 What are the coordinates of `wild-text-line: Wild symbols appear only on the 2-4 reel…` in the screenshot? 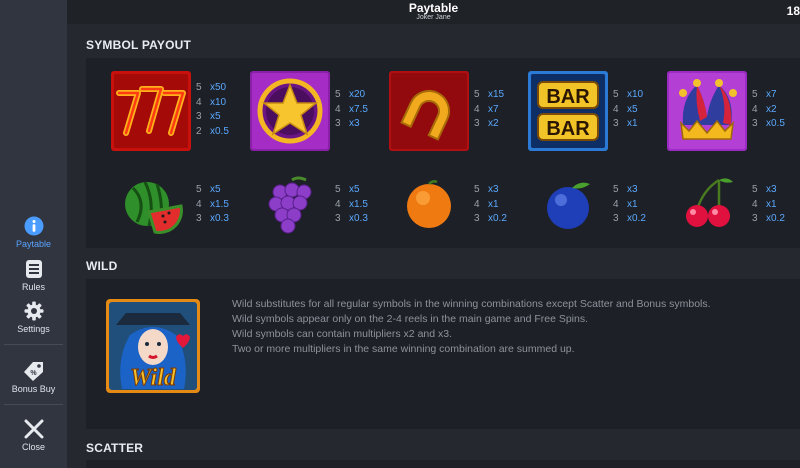 It's located at (410, 319).